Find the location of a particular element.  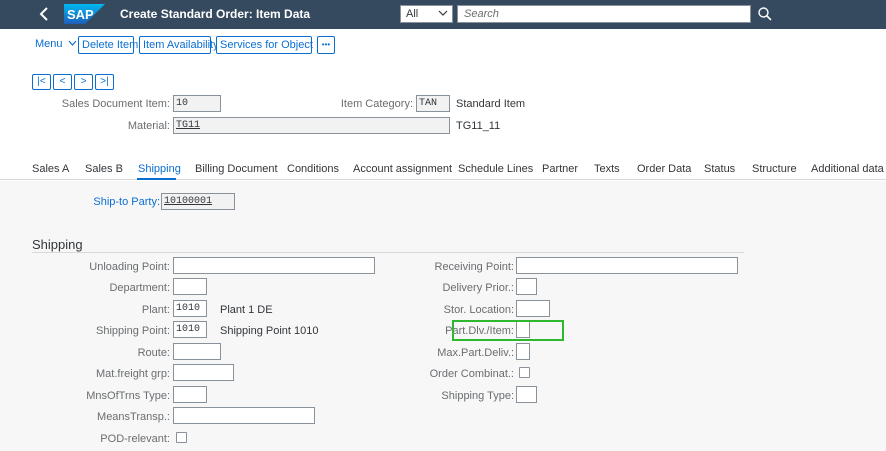

tab-texts: Texts is located at coordinates (607, 169).